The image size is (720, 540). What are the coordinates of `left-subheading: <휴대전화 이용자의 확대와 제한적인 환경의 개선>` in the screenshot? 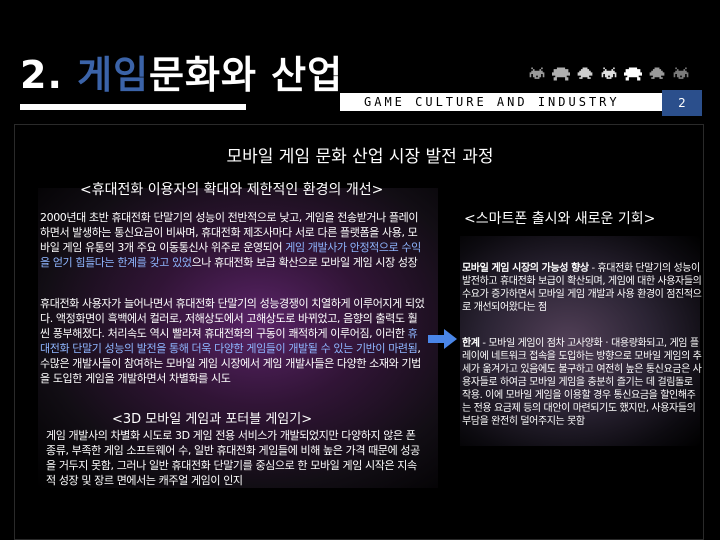 It's located at (232, 190).